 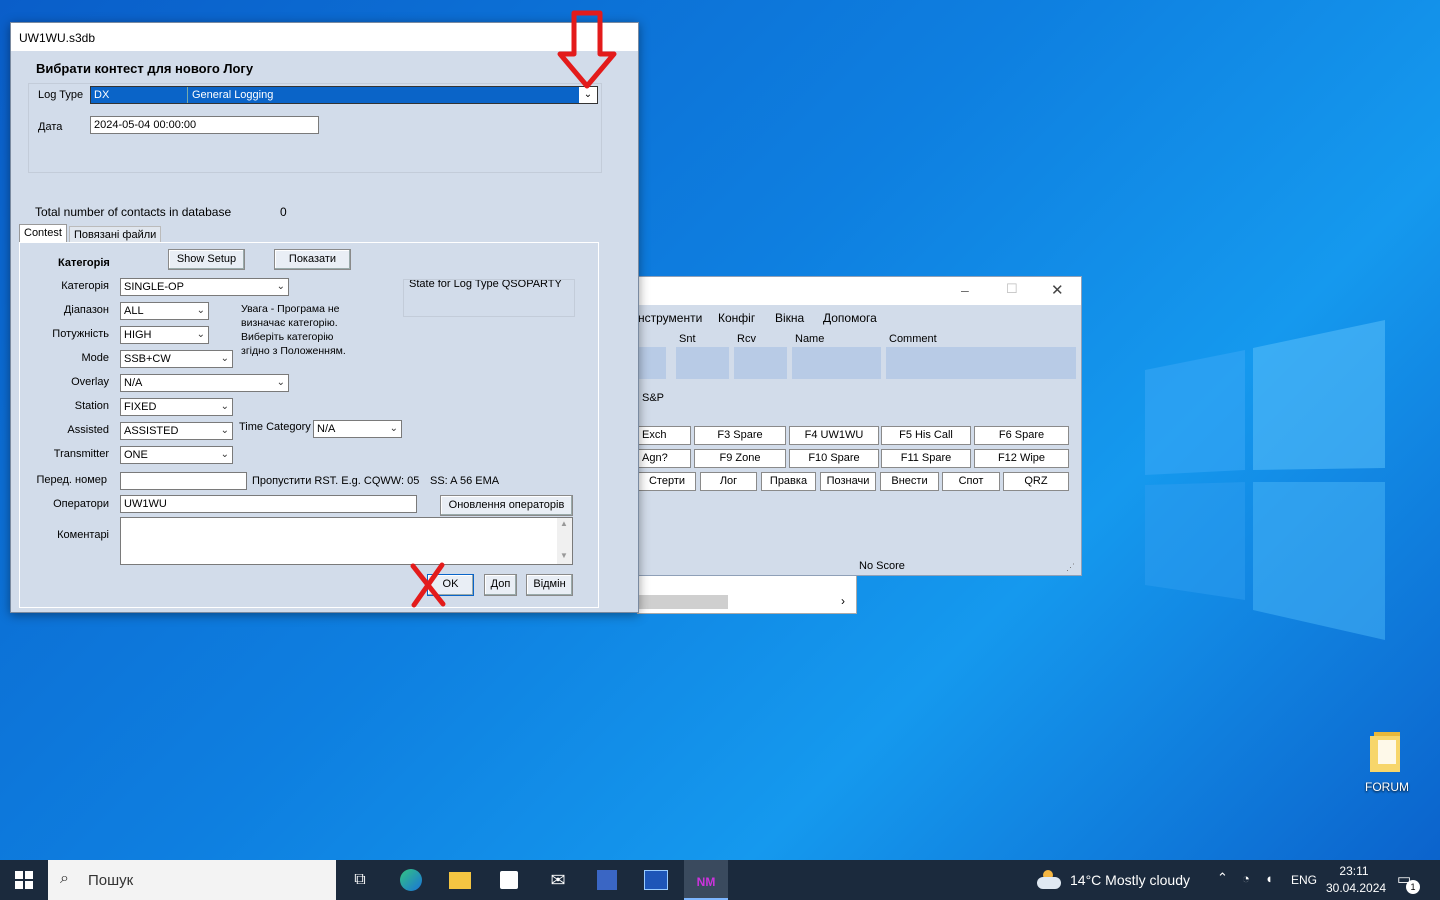 What do you see at coordinates (90, 382) in the screenshot?
I see `overlay-label: Overlay` at bounding box center [90, 382].